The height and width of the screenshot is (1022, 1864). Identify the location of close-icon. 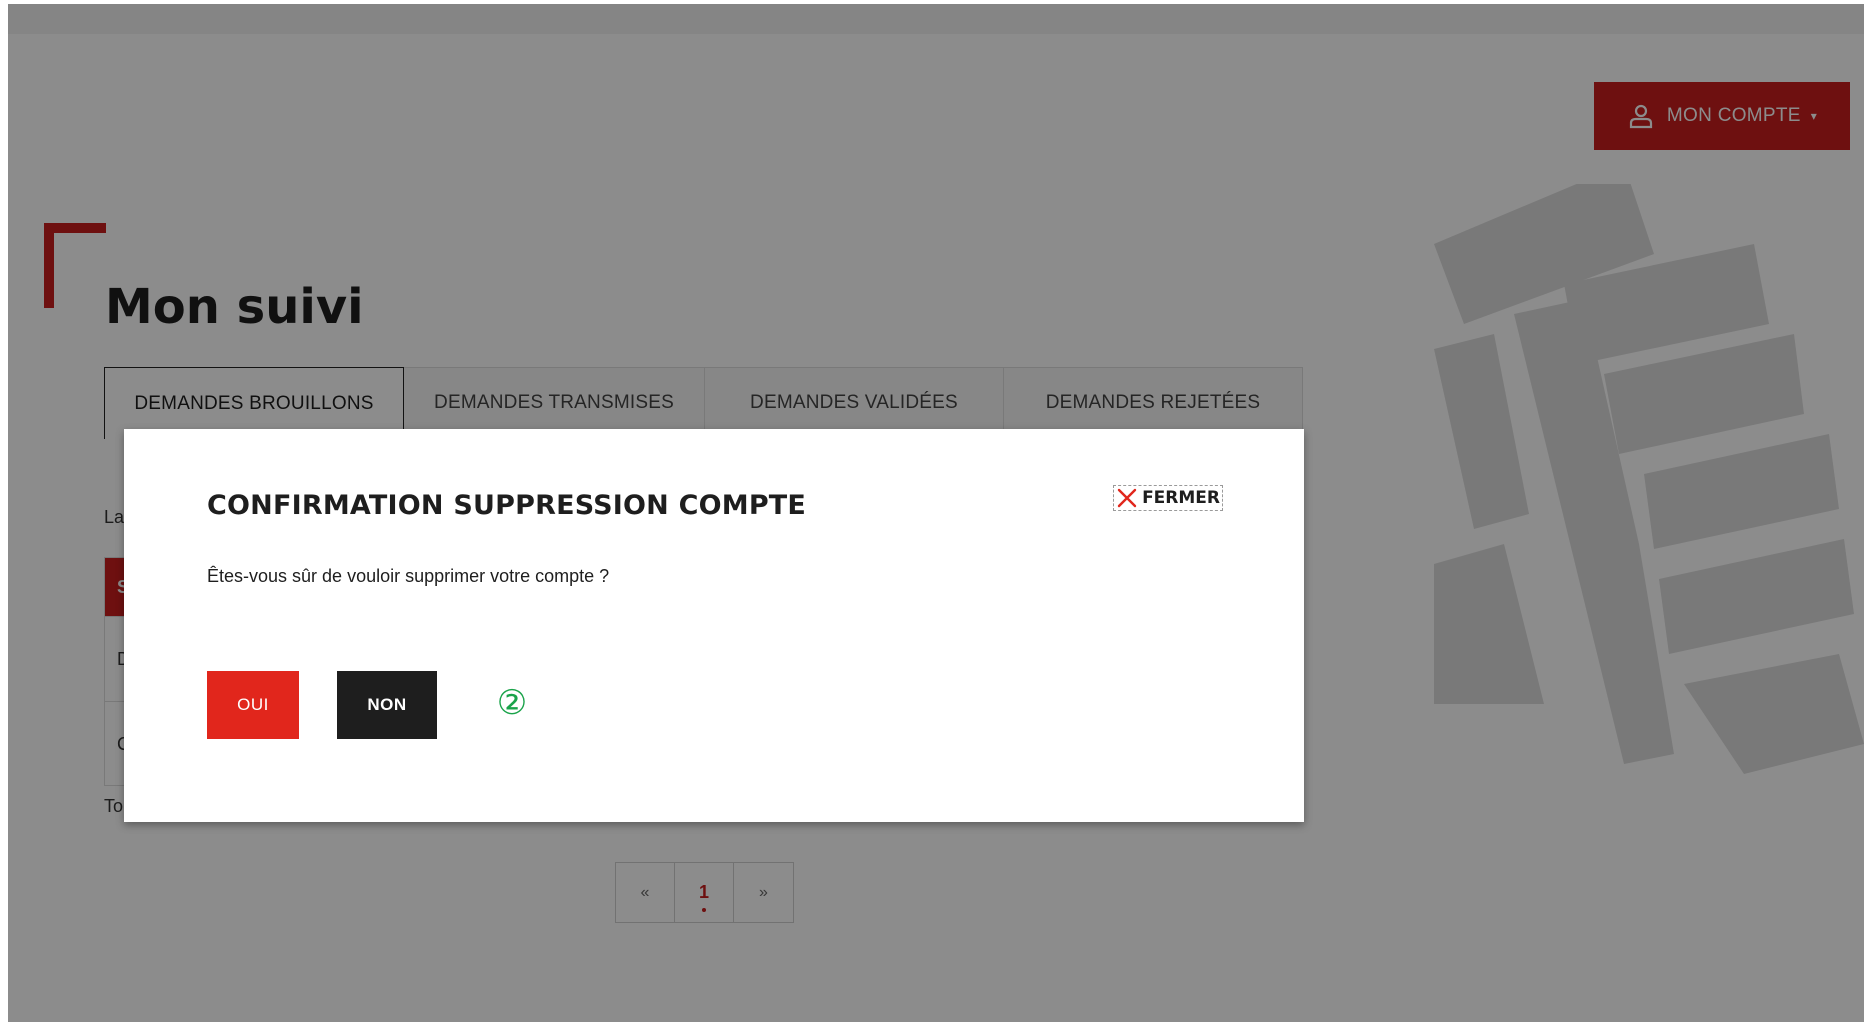
(1127, 498).